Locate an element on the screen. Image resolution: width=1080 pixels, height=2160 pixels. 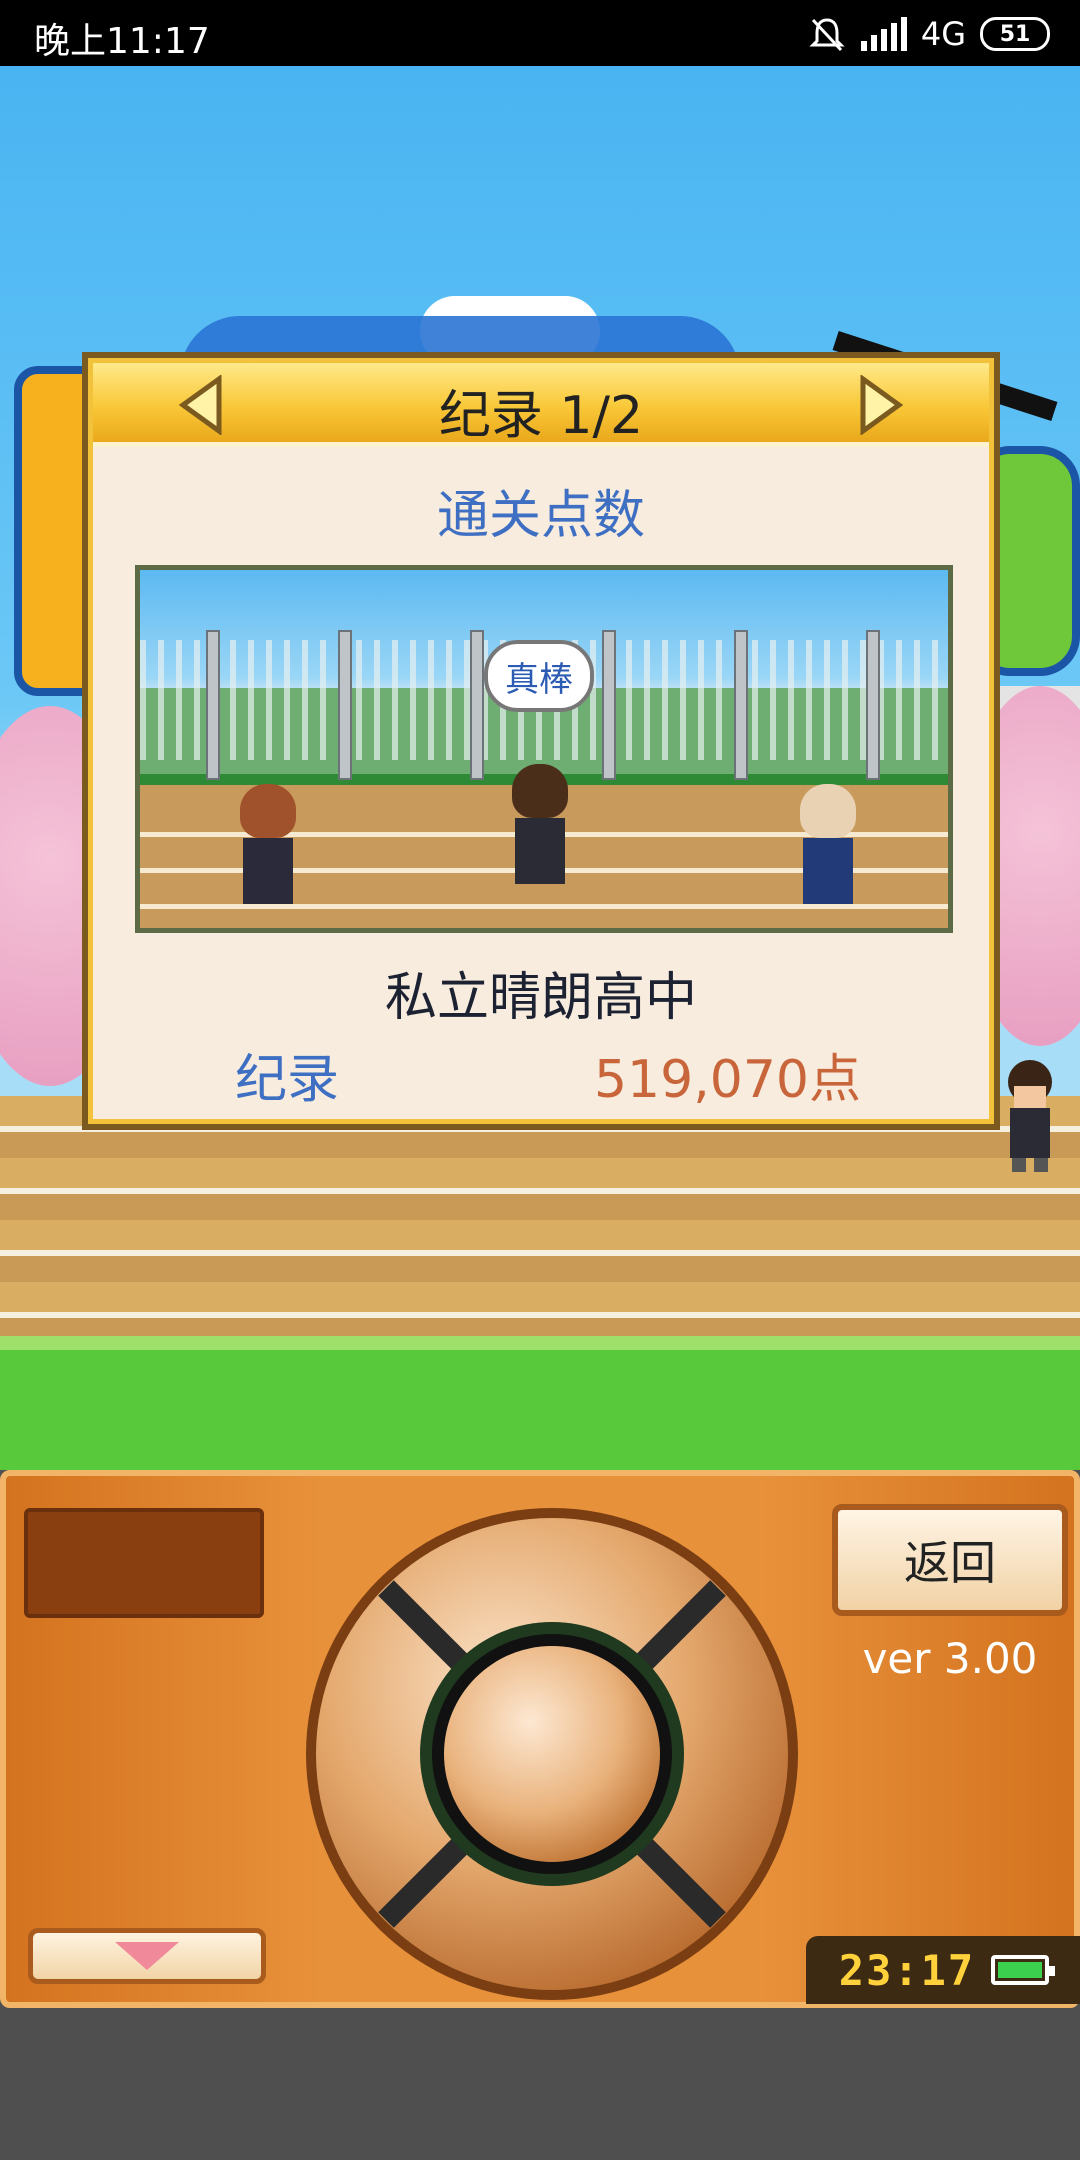
student-girl-sprite is located at coordinates (268, 844).